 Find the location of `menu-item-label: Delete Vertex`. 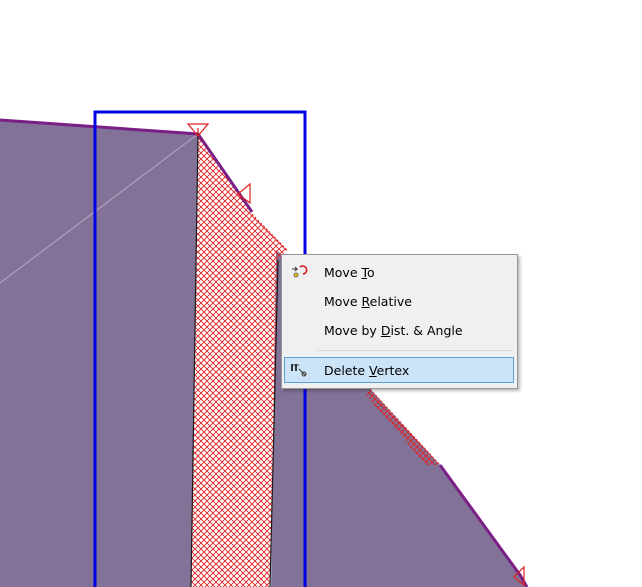

menu-item-label: Delete Vertex is located at coordinates (367, 370).